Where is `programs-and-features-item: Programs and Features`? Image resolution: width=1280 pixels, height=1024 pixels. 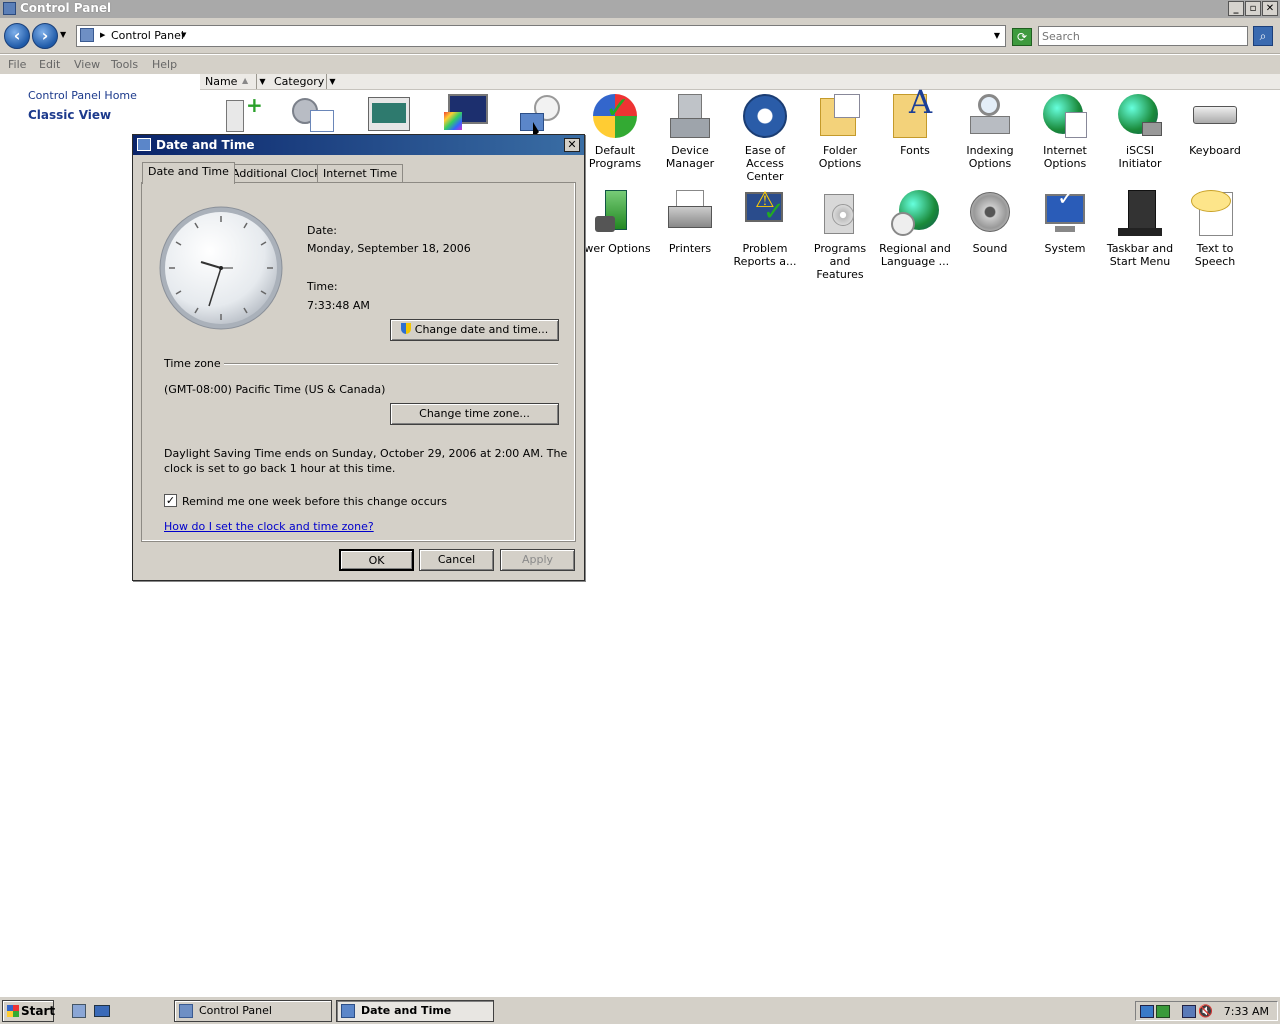 programs-and-features-item: Programs and Features is located at coordinates (840, 235).